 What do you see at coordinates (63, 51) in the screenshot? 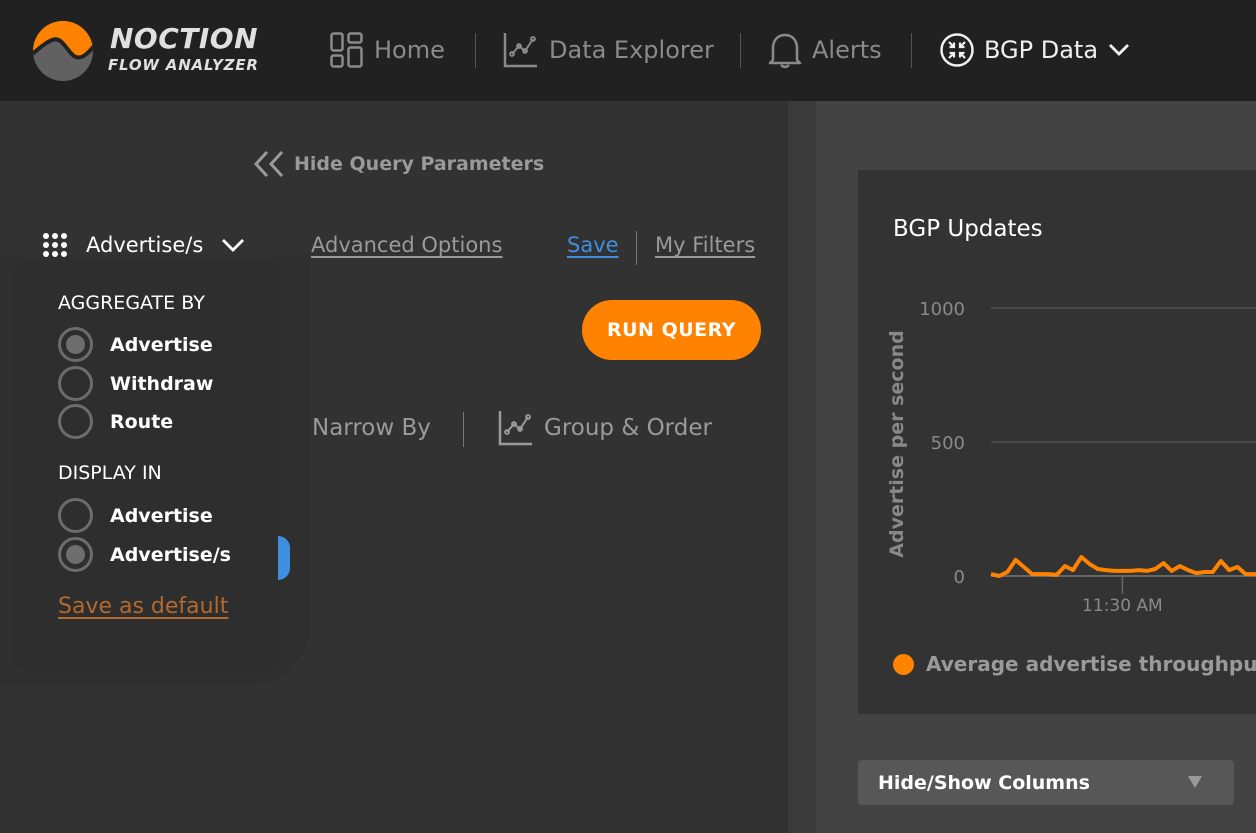
I see `logo-icon` at bounding box center [63, 51].